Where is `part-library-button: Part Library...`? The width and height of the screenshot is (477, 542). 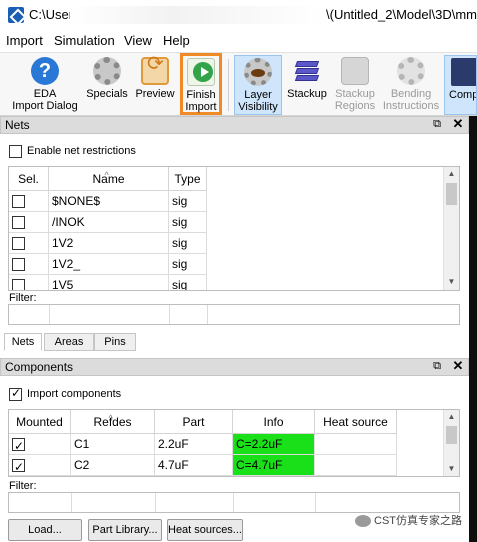 part-library-button: Part Library... is located at coordinates (125, 530).